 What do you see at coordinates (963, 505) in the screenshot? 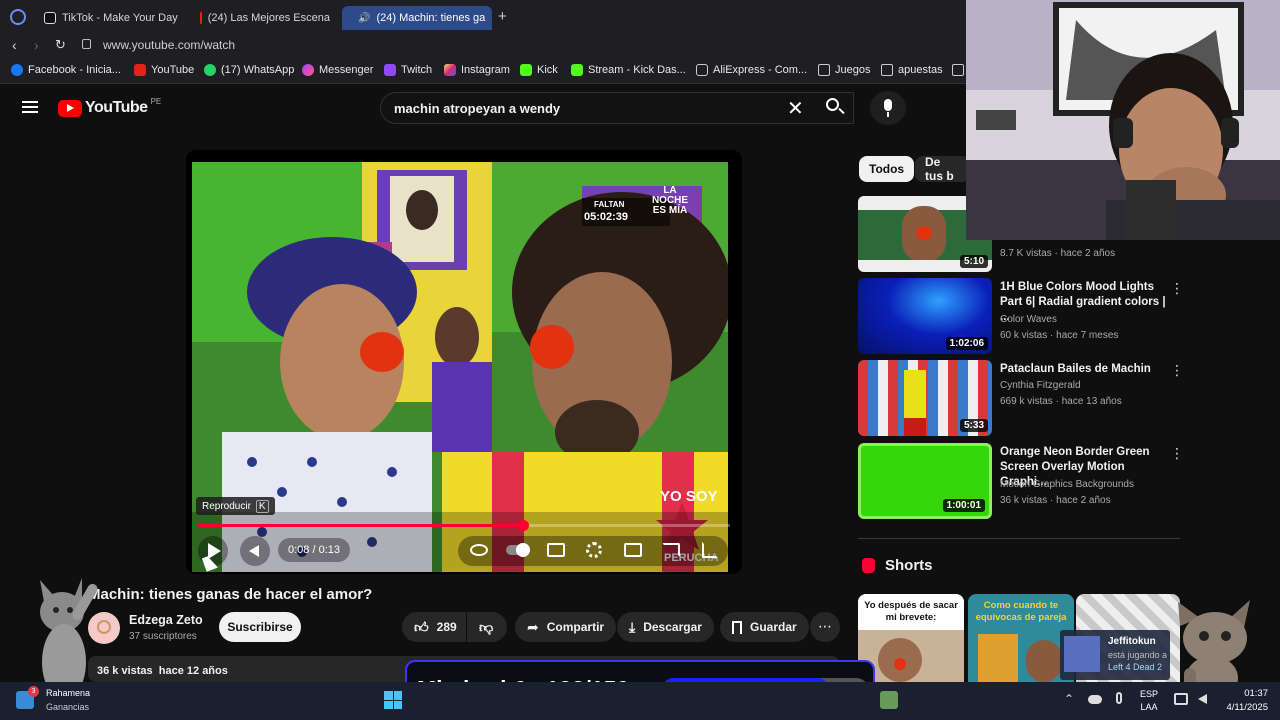
I see `duration-badge: 1:00:01` at bounding box center [963, 505].